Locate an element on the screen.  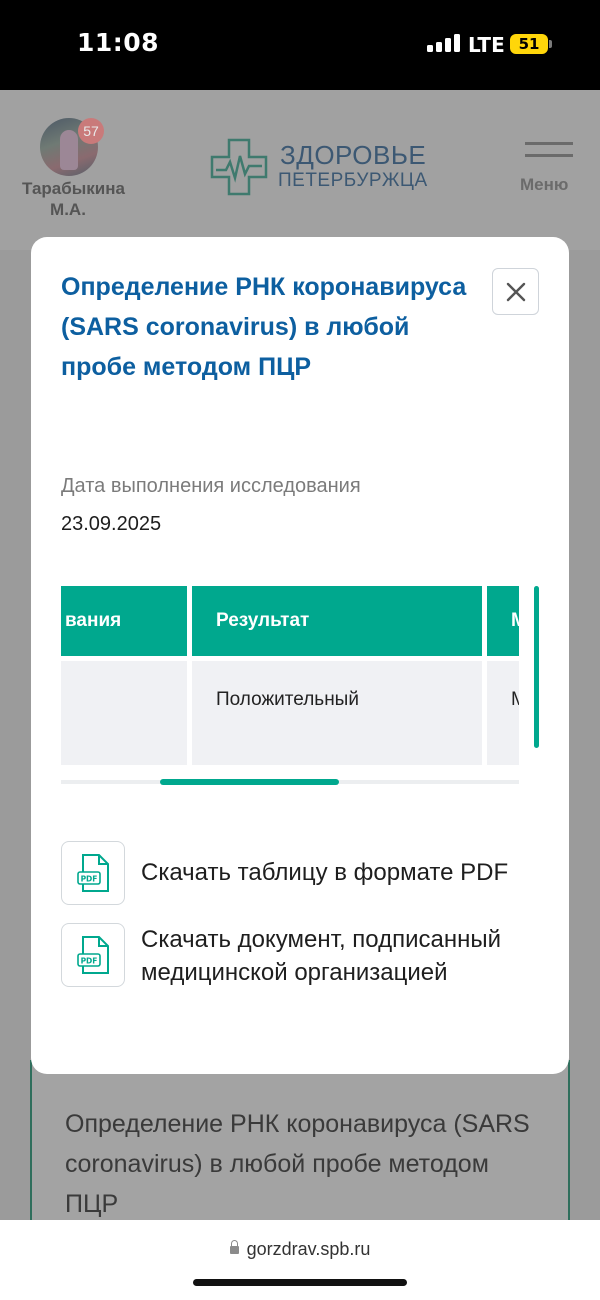
close-button is located at coordinates (515, 291).